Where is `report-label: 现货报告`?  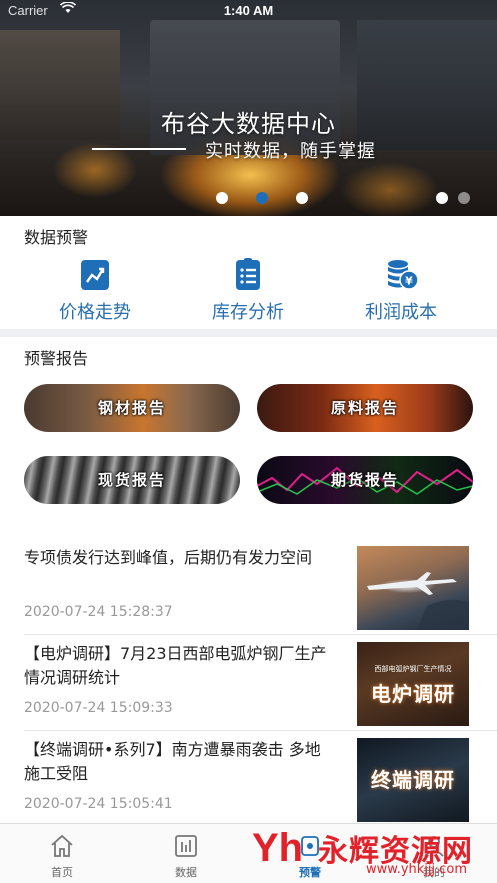 report-label: 现货报告 is located at coordinates (131, 480).